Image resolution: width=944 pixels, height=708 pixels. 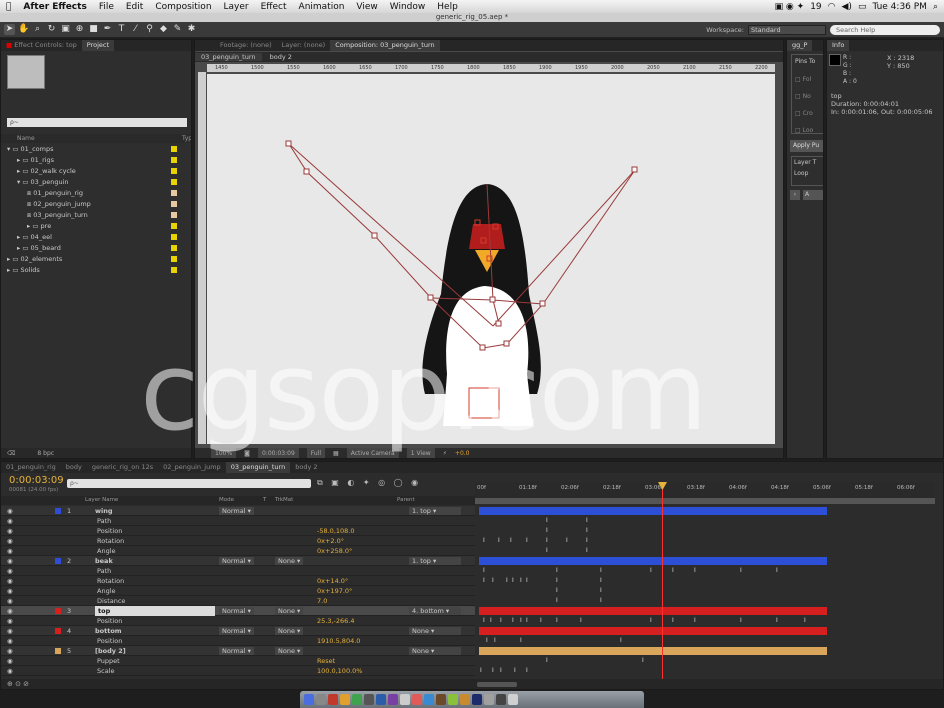 What do you see at coordinates (238, 601) in the screenshot?
I see `property-row: ◉ Distance 7.0` at bounding box center [238, 601].